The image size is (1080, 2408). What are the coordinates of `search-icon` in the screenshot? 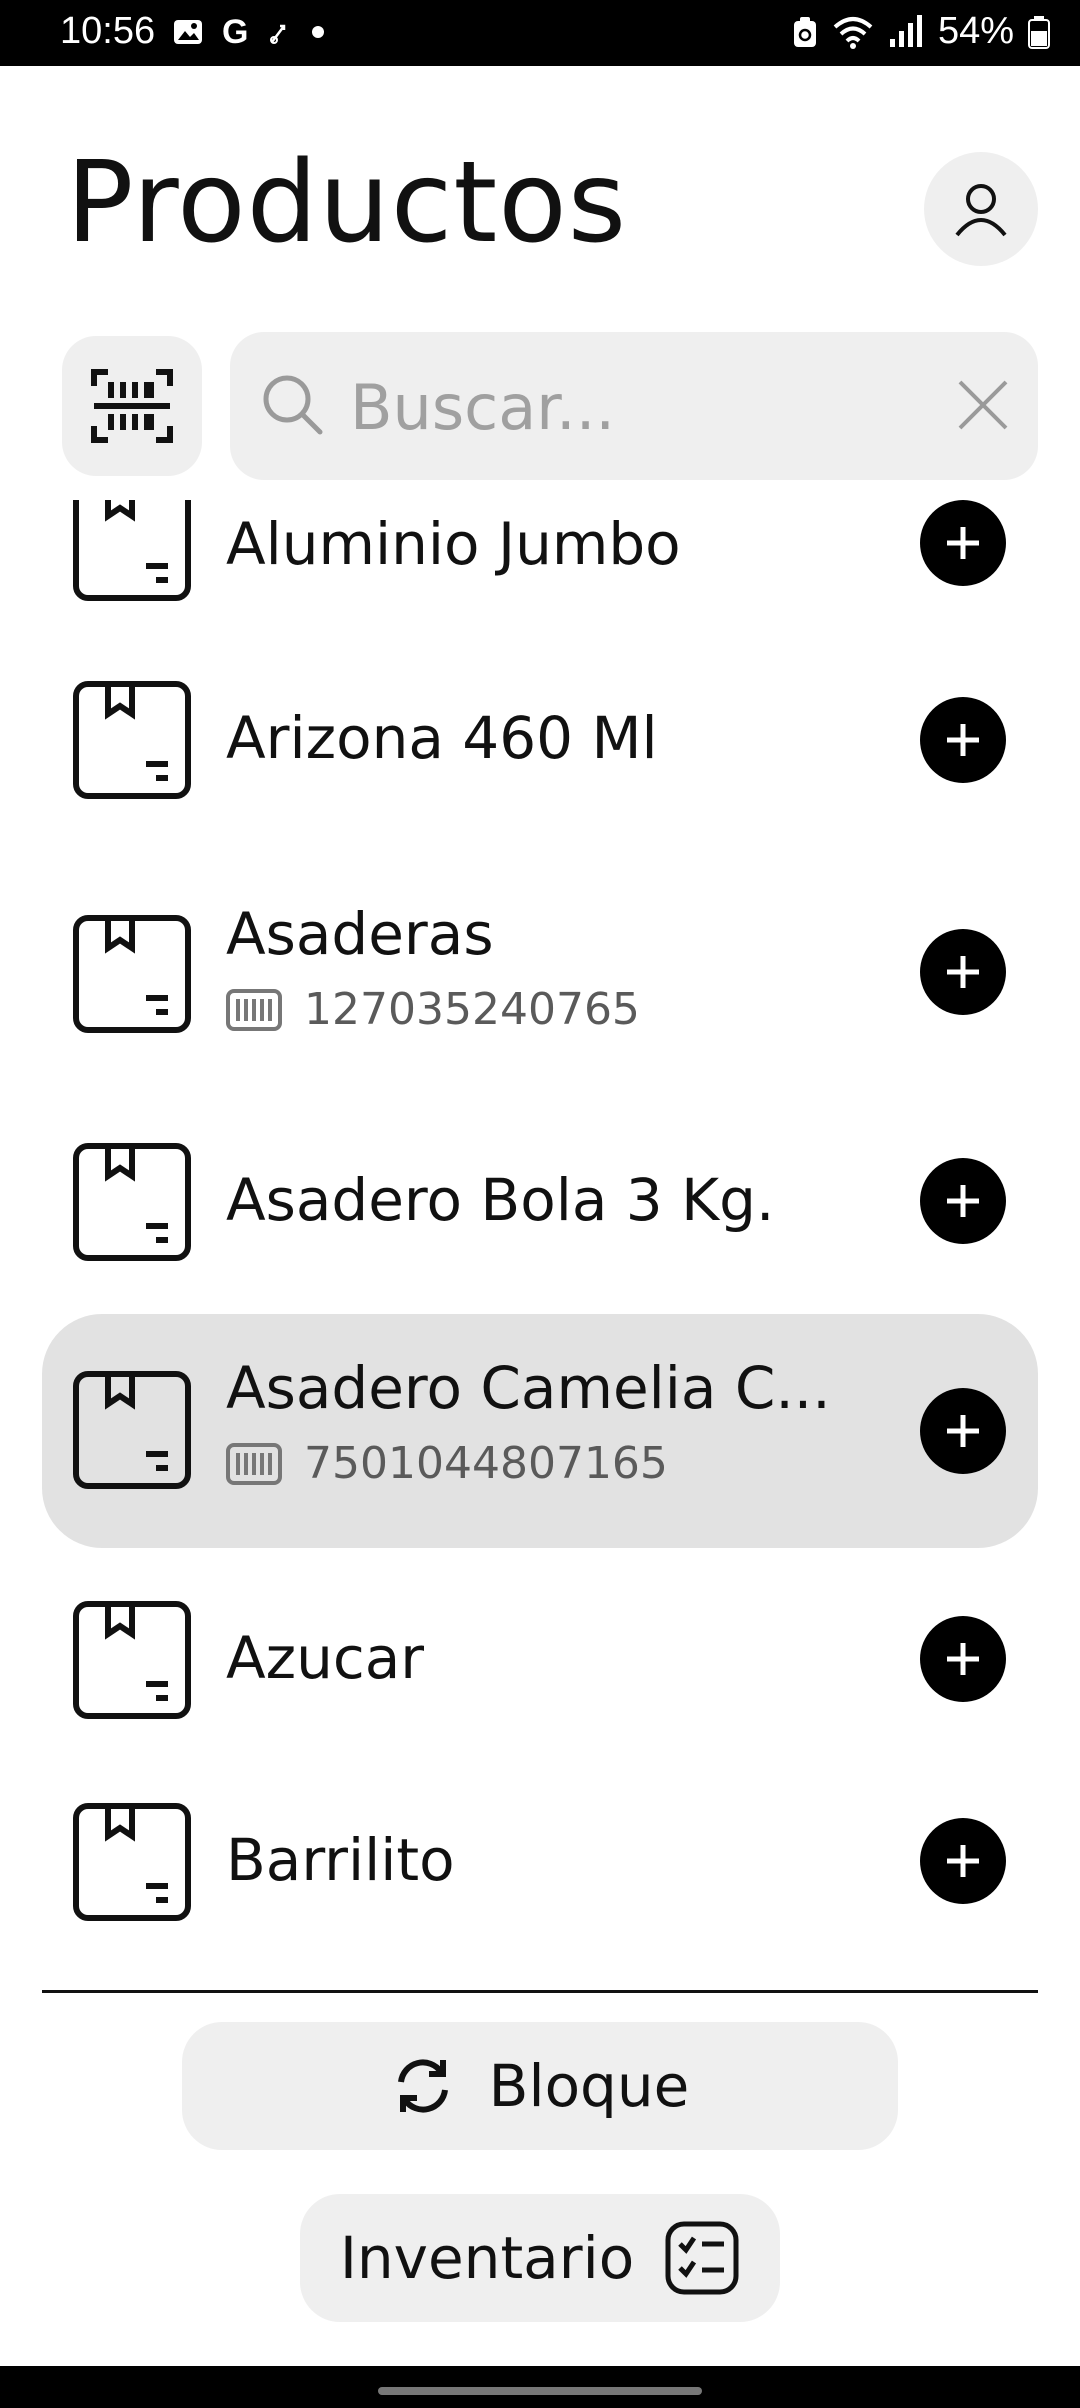 It's located at (293, 405).